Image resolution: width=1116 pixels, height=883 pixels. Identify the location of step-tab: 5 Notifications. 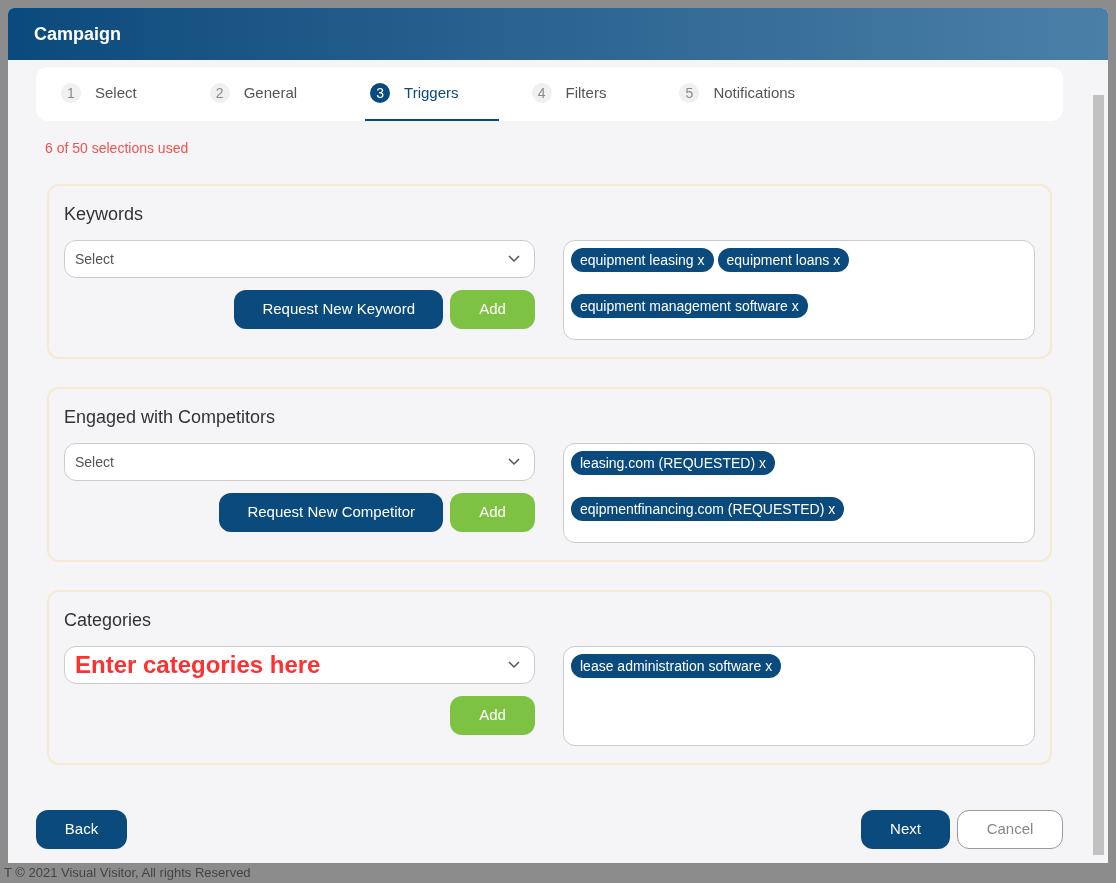
(755, 94).